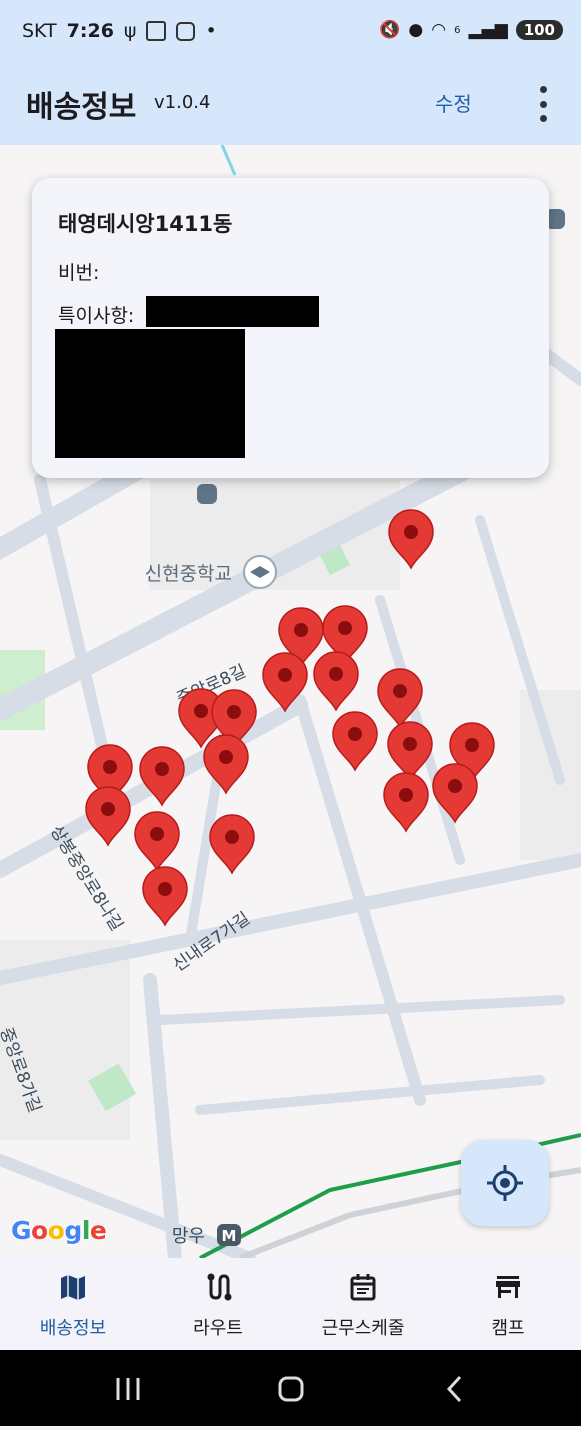 The height and width of the screenshot is (1430, 581). What do you see at coordinates (73, 1328) in the screenshot?
I see `nav-label: 배송정보` at bounding box center [73, 1328].